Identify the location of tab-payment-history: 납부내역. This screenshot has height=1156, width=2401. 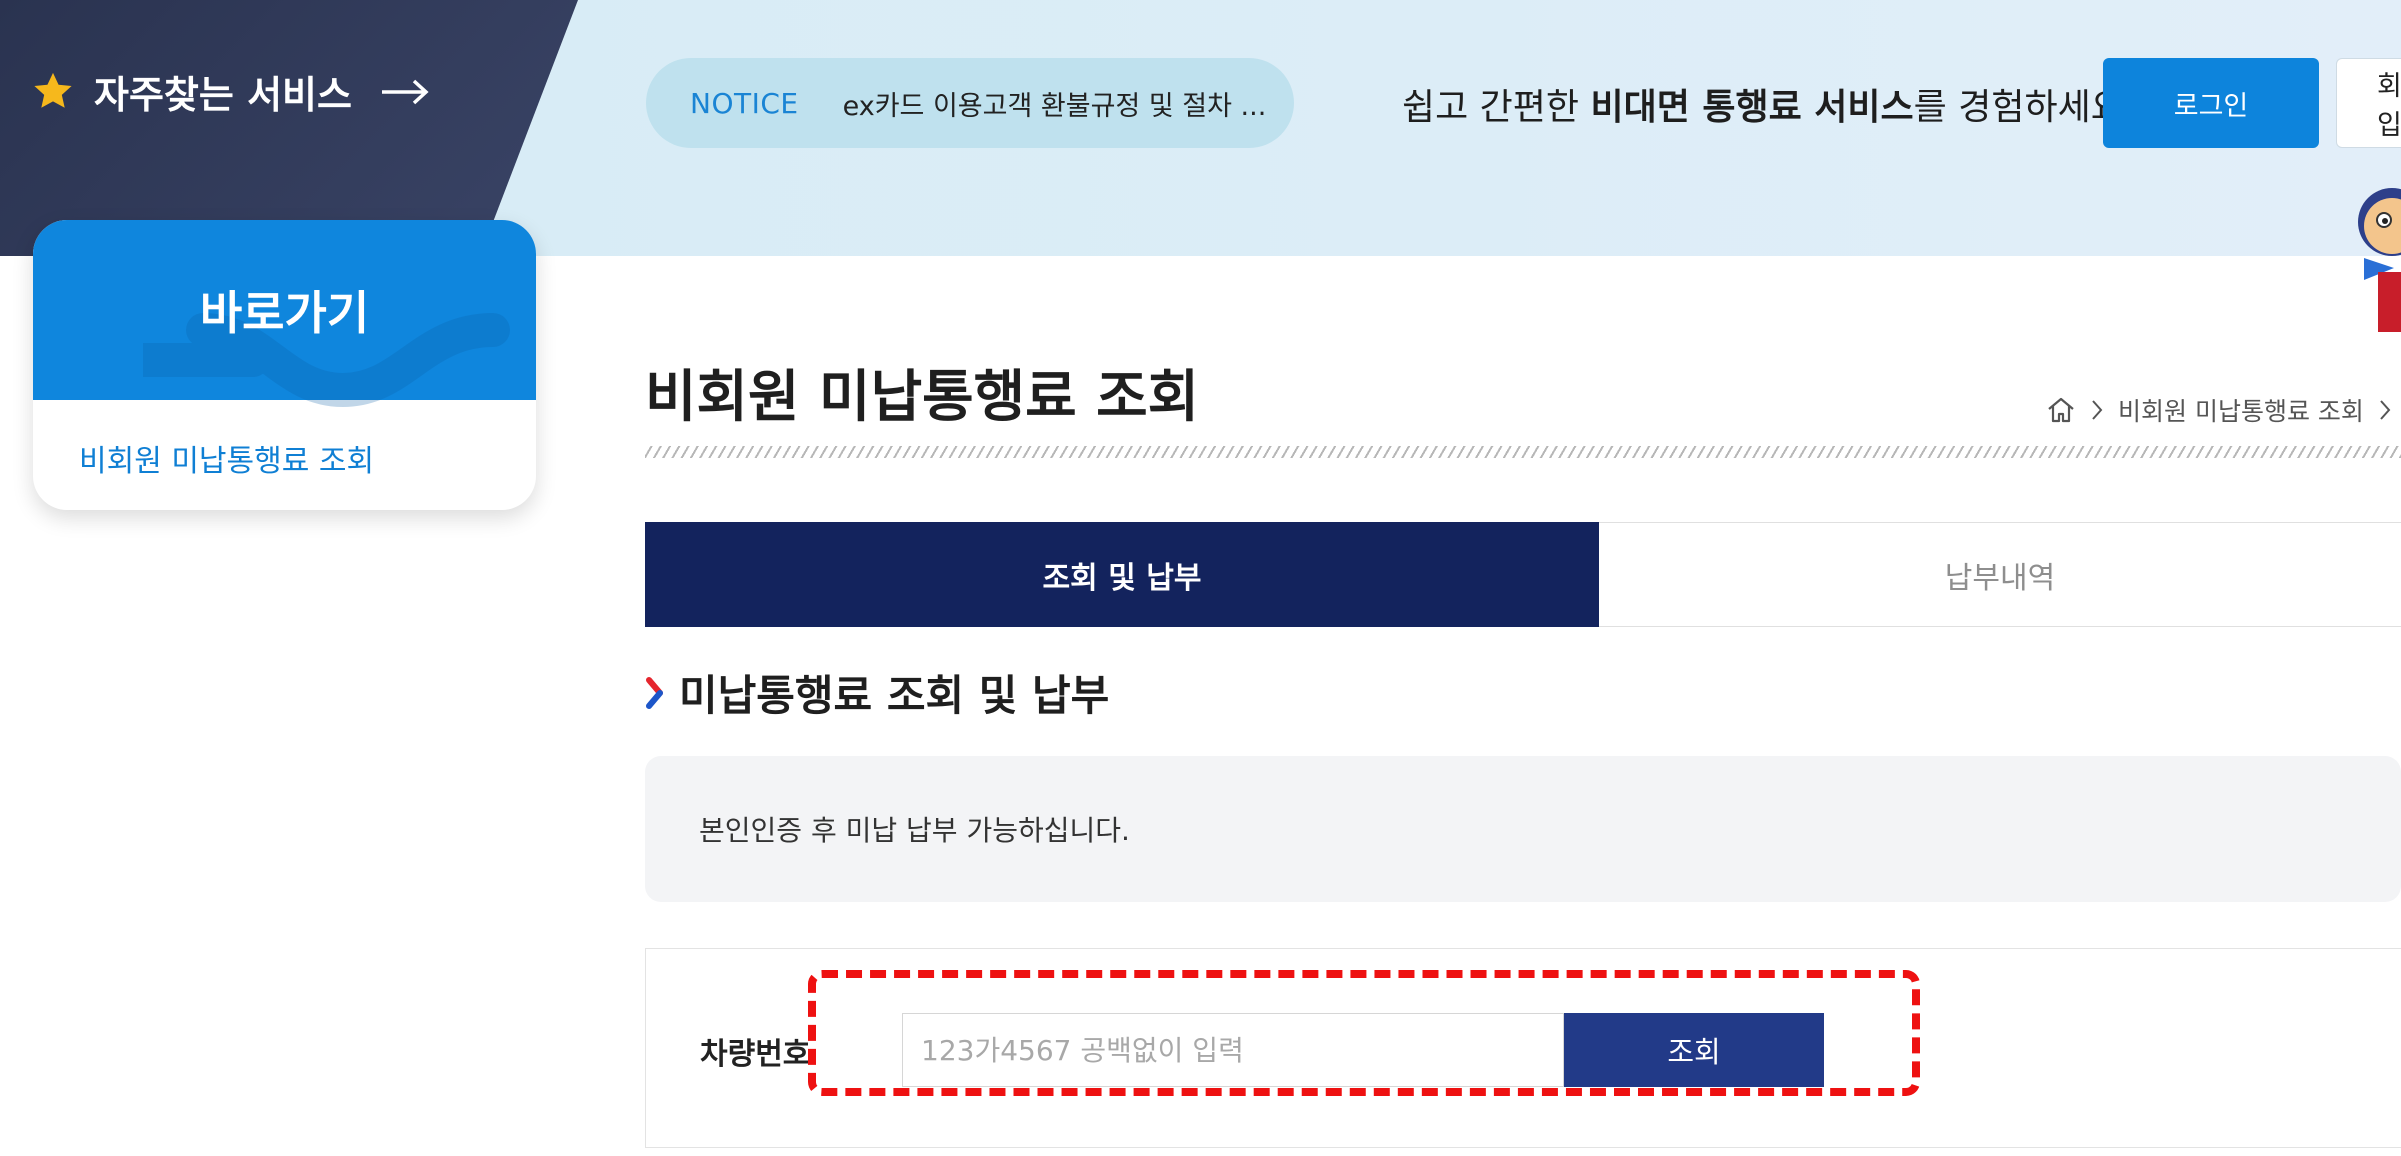
(2000, 574).